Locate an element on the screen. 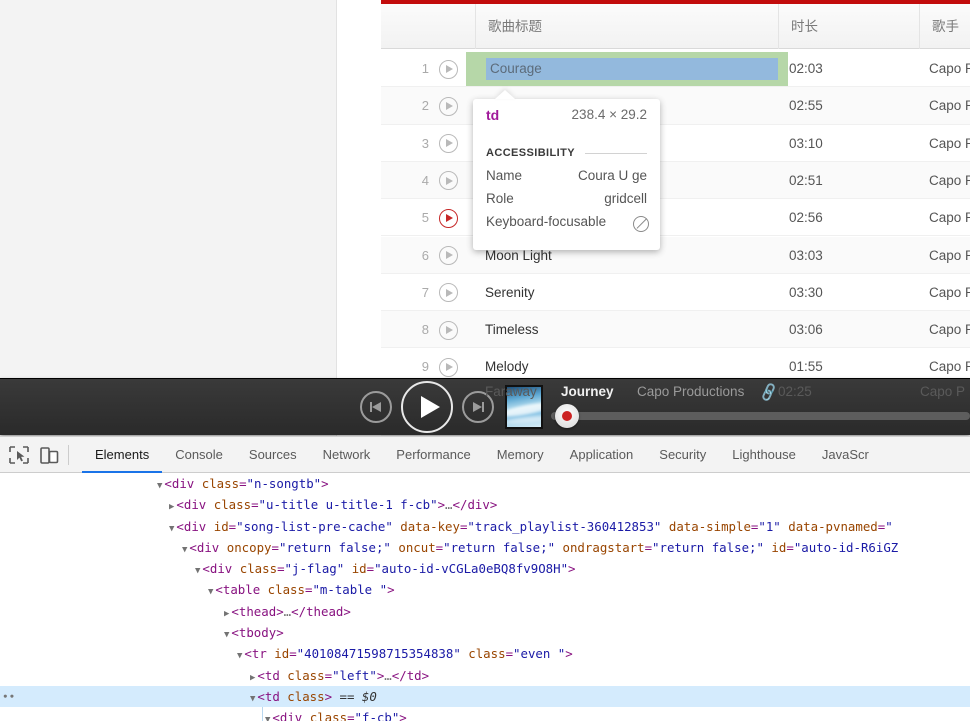 The image size is (970, 721). column-header-title: 歌曲标题 is located at coordinates (626, 26).